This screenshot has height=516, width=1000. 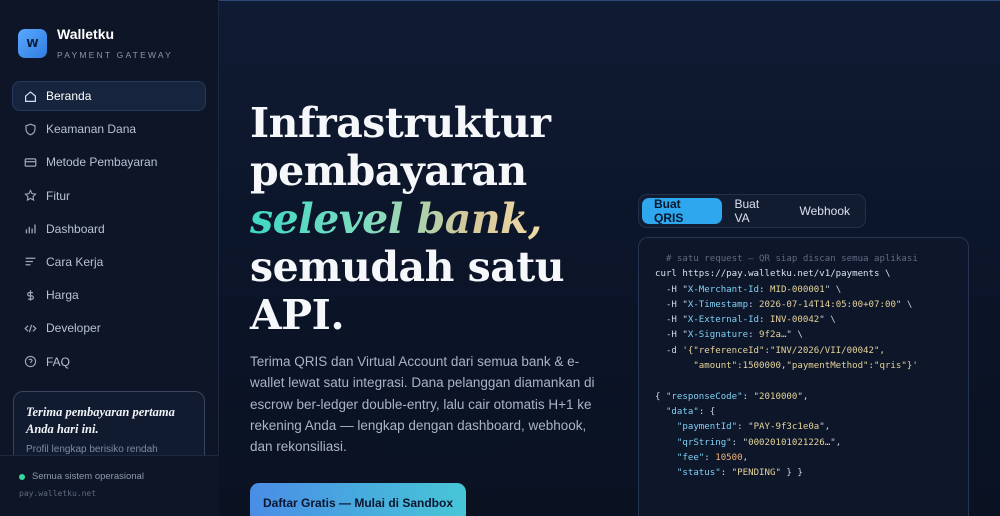 I want to click on shield-icon, so click(x=30, y=129).